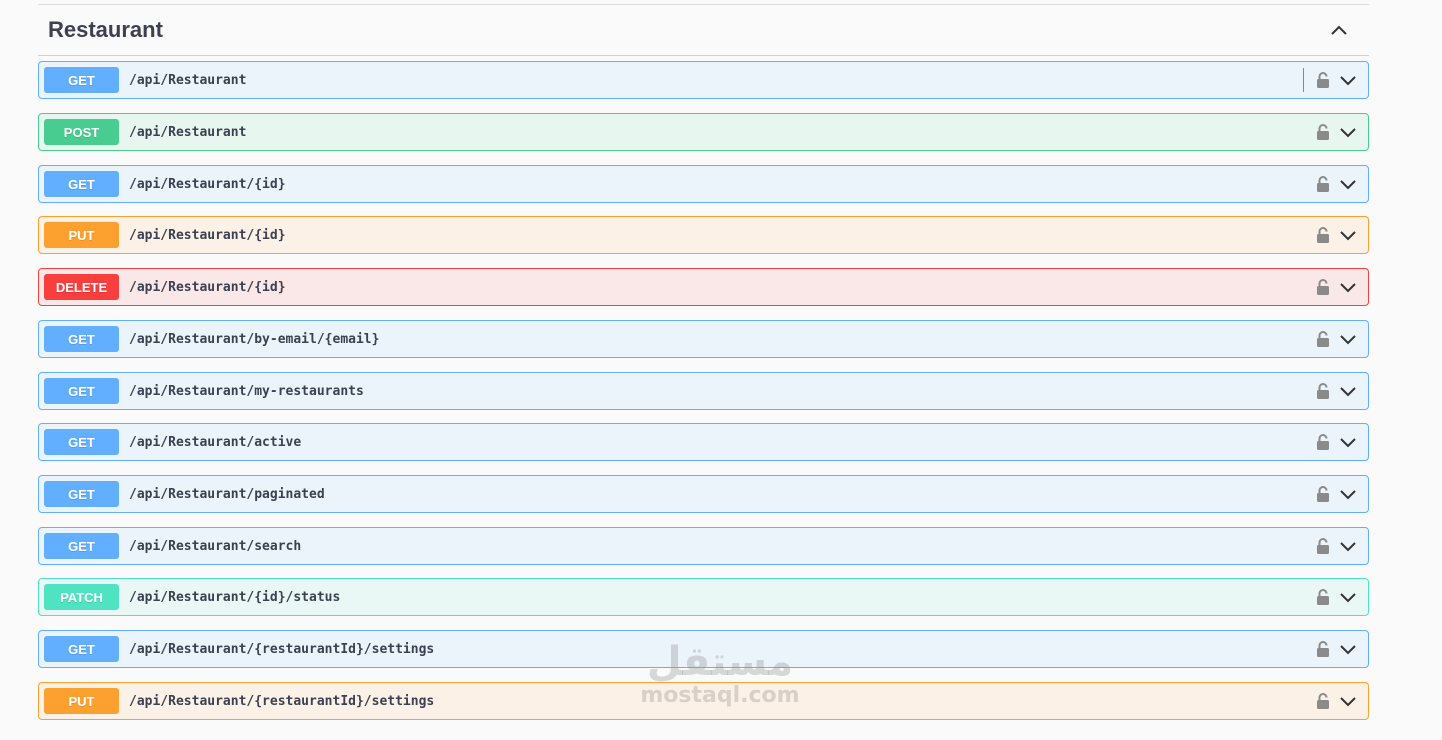 This screenshot has width=1442, height=740. I want to click on divider, so click(1303, 80).